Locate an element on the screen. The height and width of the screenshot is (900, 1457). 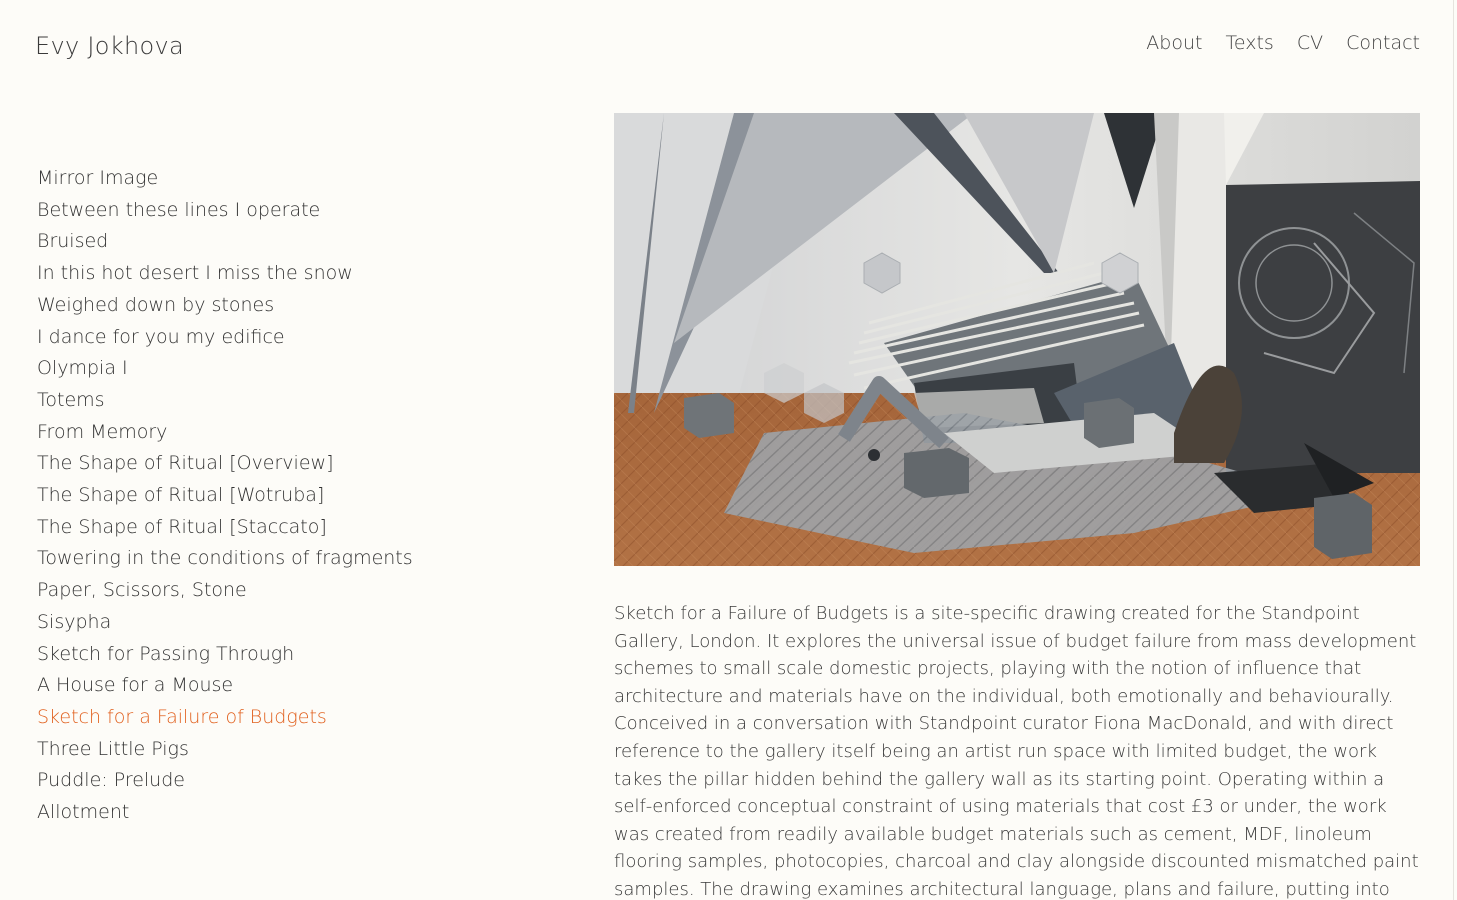
work-link-sisypha: Sisypha is located at coordinates (225, 623).